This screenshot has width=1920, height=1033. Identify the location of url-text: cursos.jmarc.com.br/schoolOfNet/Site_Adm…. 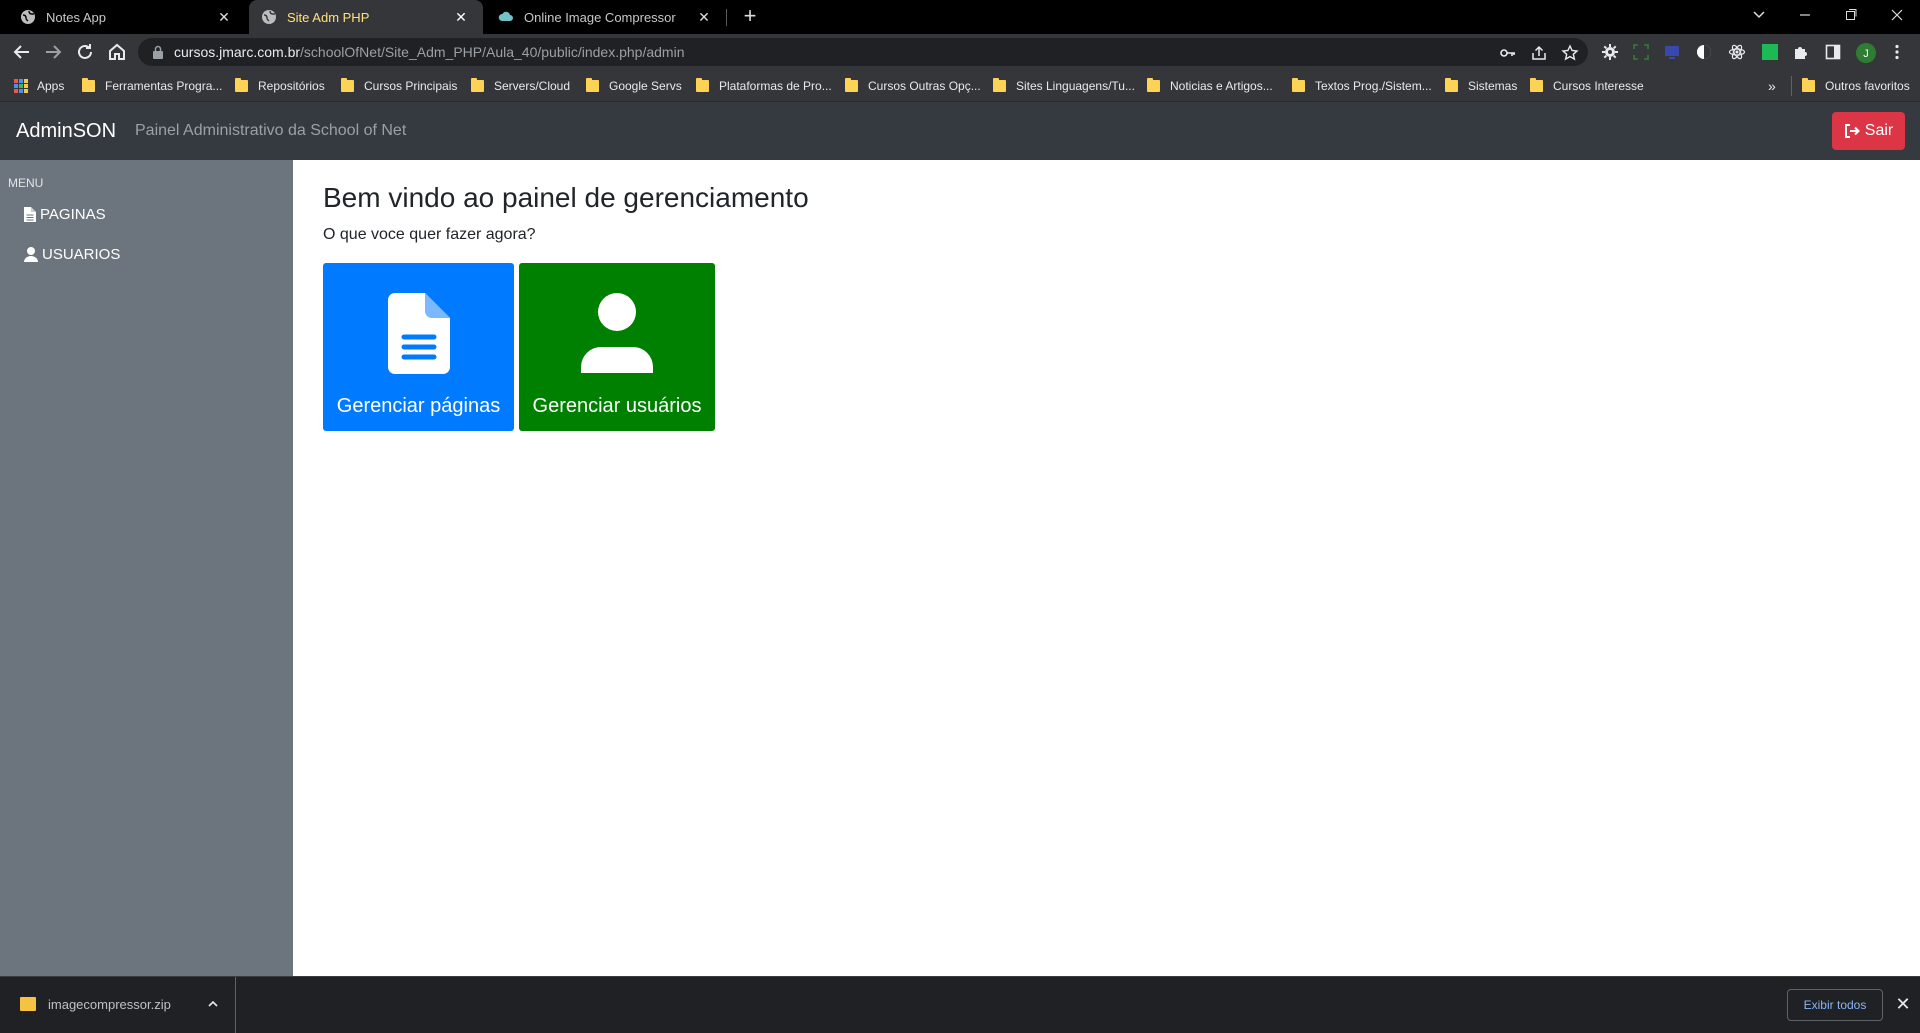
(429, 52).